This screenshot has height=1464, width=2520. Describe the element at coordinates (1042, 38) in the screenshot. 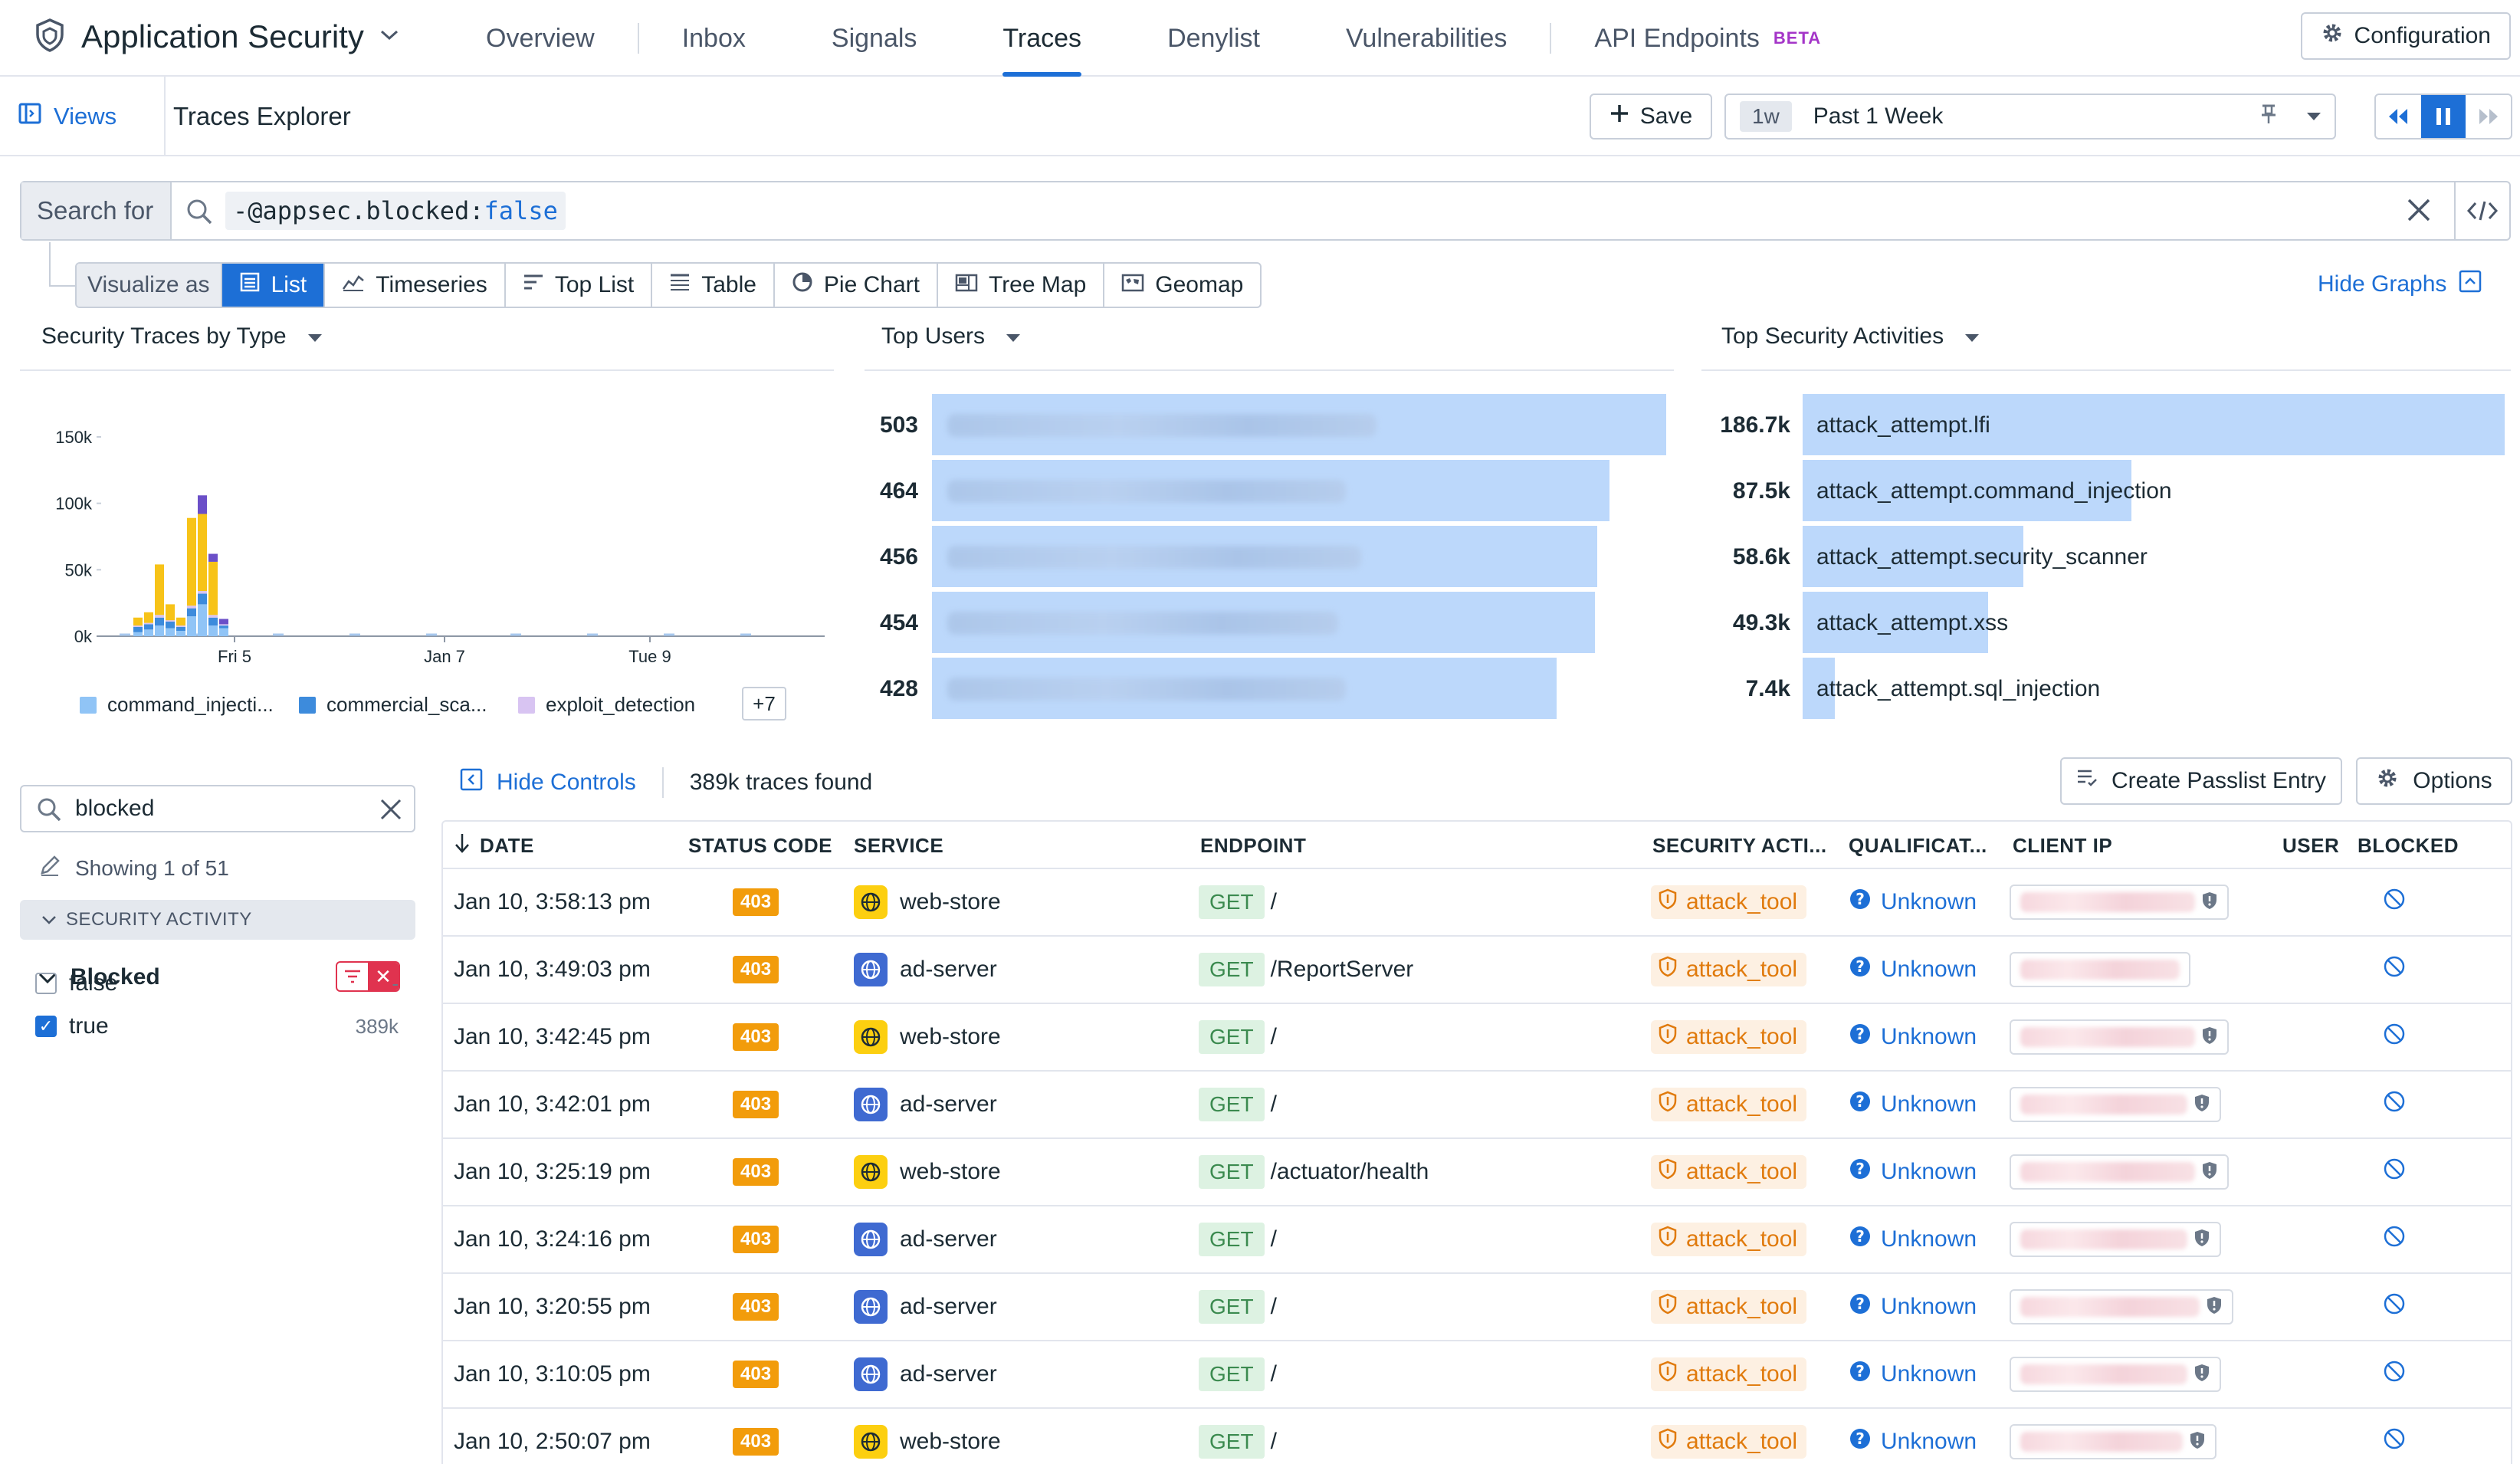

I see `tab-traces: Traces` at that location.